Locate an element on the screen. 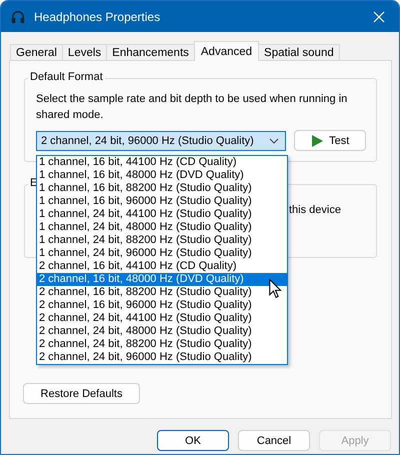  dropdown-option: 2 channel, 24 bit, 88200 Hz (Studio Quality) is located at coordinates (162, 344).